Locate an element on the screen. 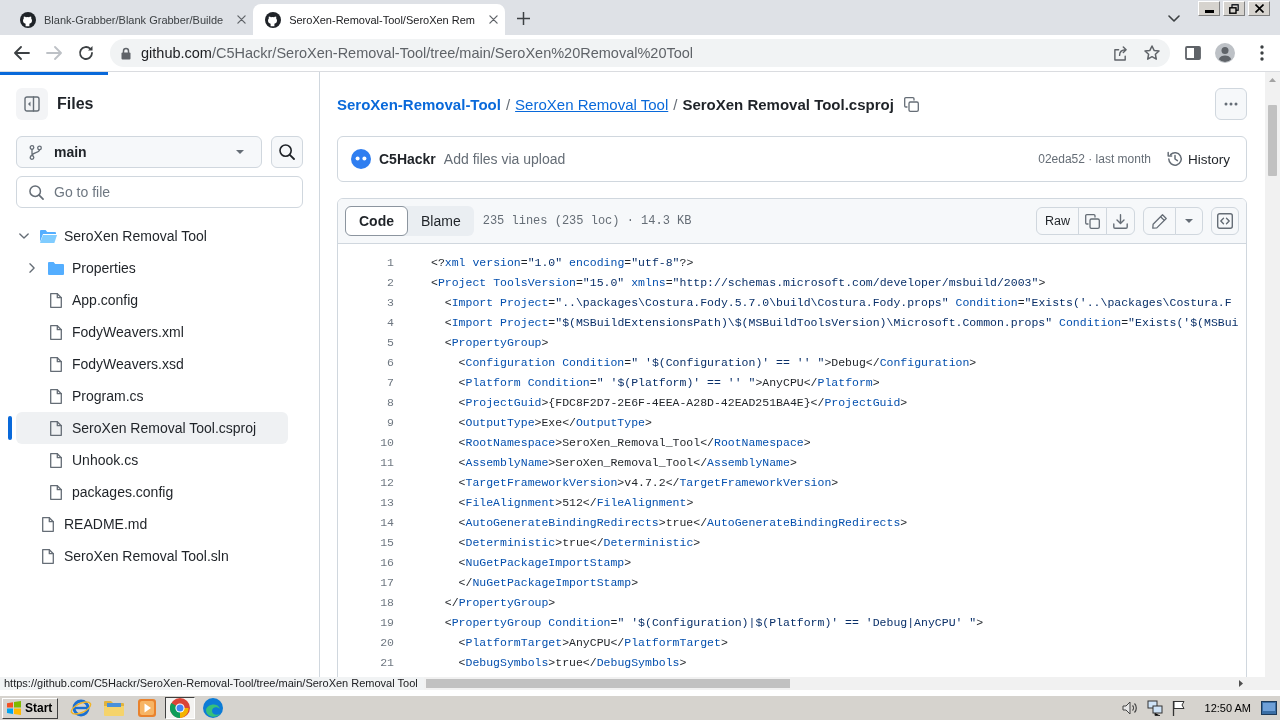 The width and height of the screenshot is (1280, 720). share-icon is located at coordinates (1120, 53).